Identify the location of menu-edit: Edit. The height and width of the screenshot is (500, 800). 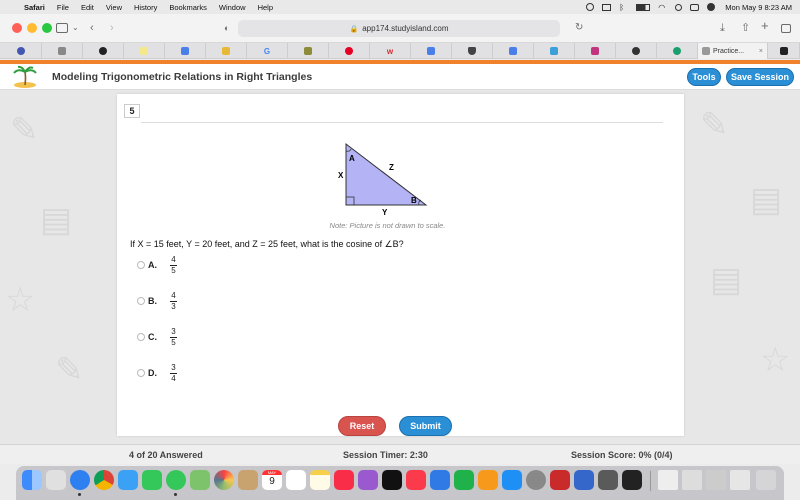
(87, 7).